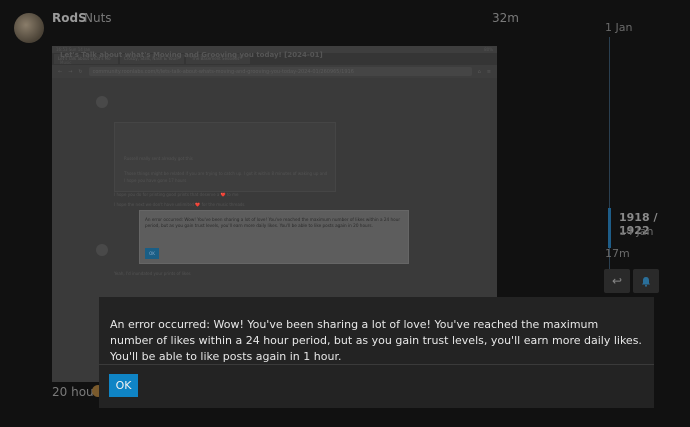 The height and width of the screenshot is (427, 690). What do you see at coordinates (609, 228) in the screenshot?
I see `timeline-handle` at bounding box center [609, 228].